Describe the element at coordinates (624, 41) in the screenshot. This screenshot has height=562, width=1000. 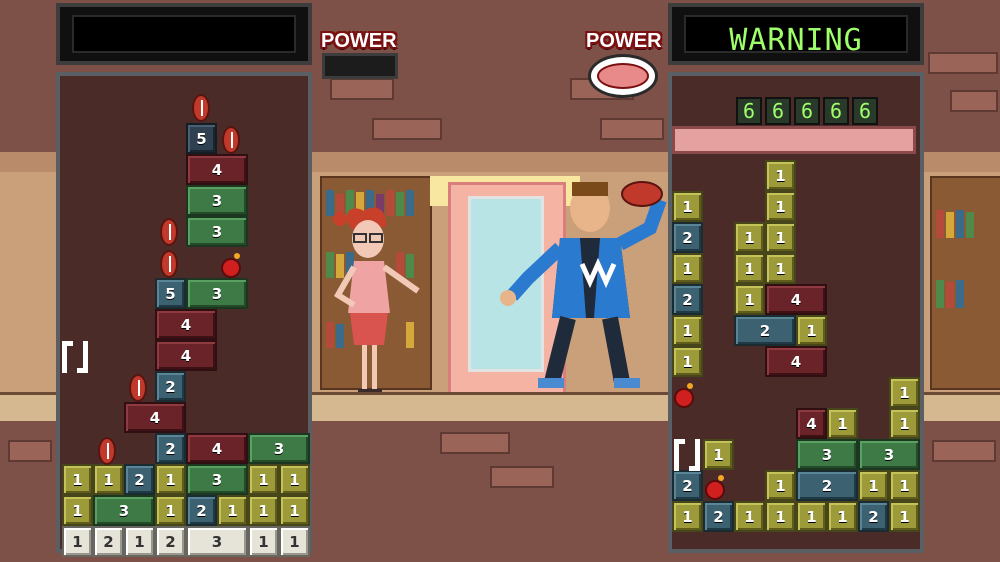
I see `p2-power-label: POWER` at that location.